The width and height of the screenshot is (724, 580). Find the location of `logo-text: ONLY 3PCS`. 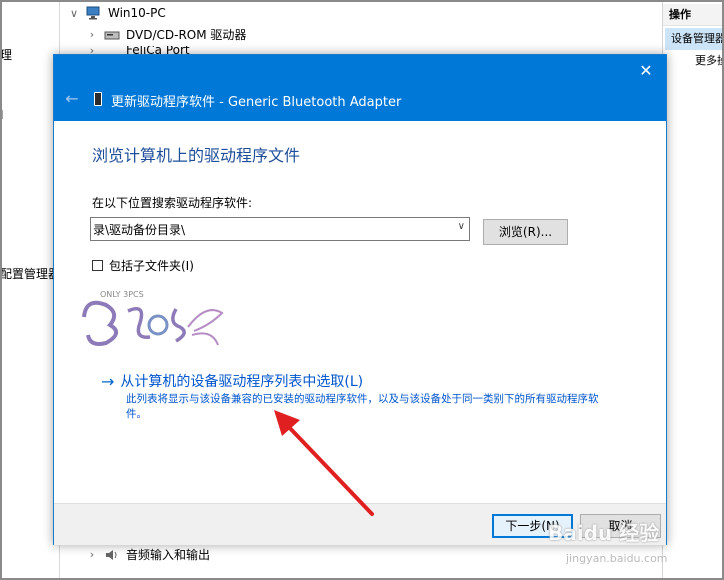

logo-text: ONLY 3PCS is located at coordinates (122, 294).